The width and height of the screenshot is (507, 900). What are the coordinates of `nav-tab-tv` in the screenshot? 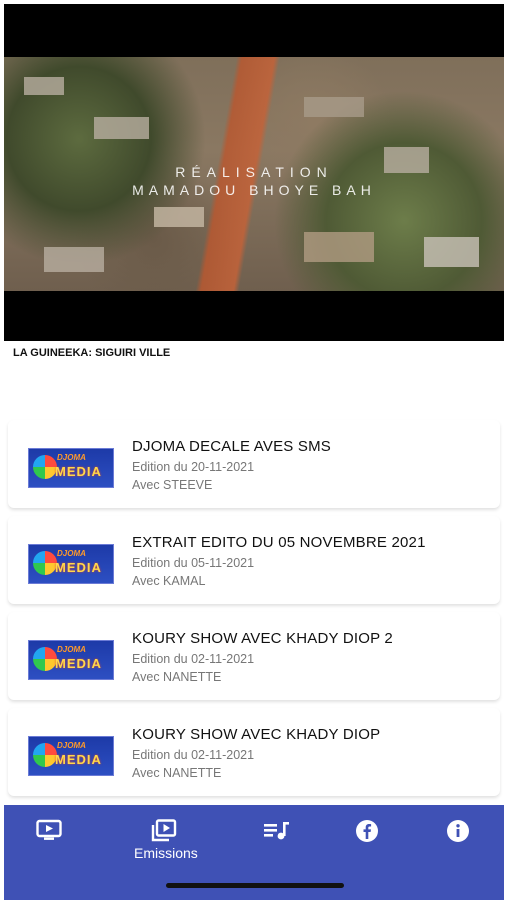 It's located at (49, 830).